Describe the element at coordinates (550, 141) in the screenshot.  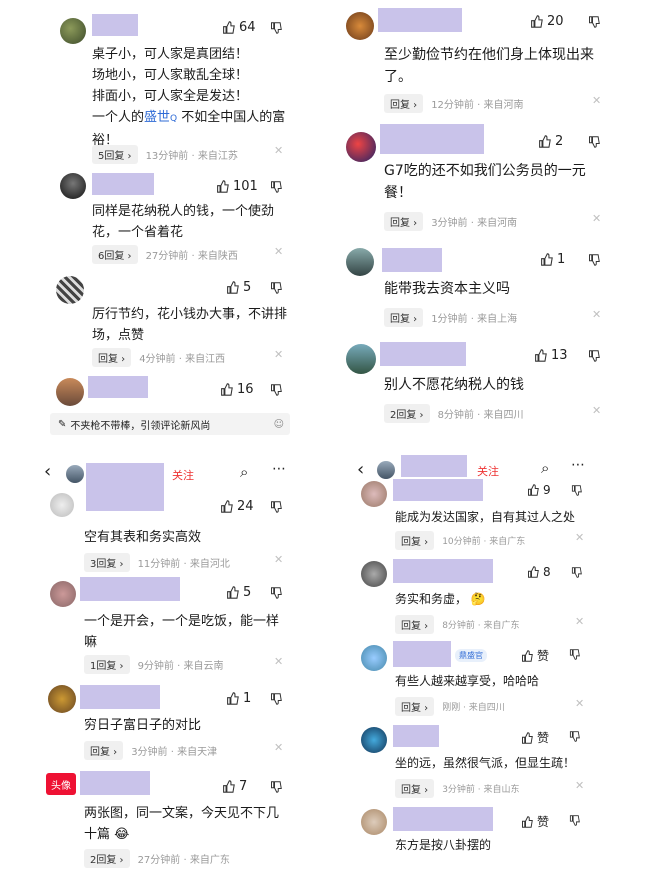
I see `like-button: 2` at that location.